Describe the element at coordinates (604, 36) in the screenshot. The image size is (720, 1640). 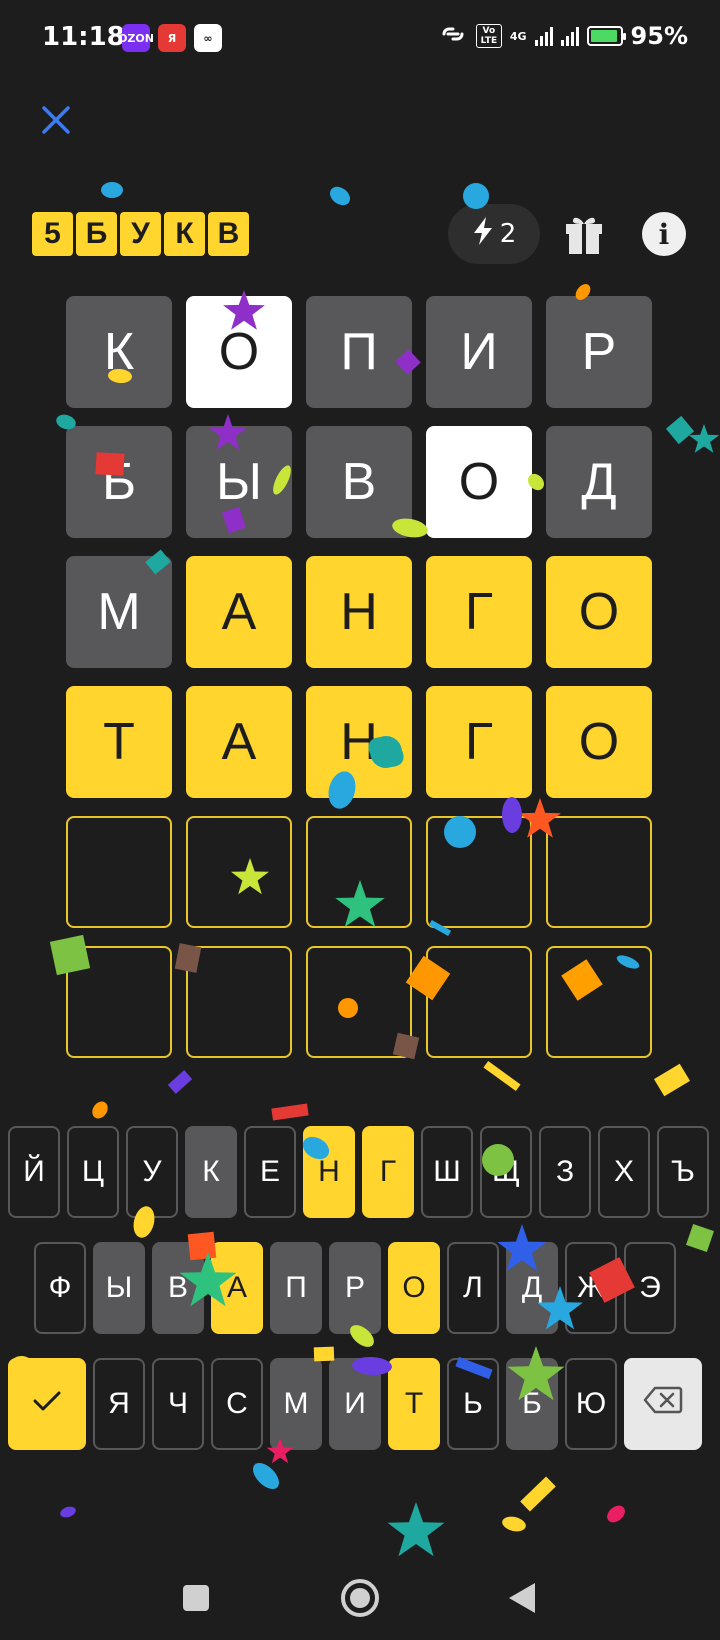
I see `battery-level` at that location.